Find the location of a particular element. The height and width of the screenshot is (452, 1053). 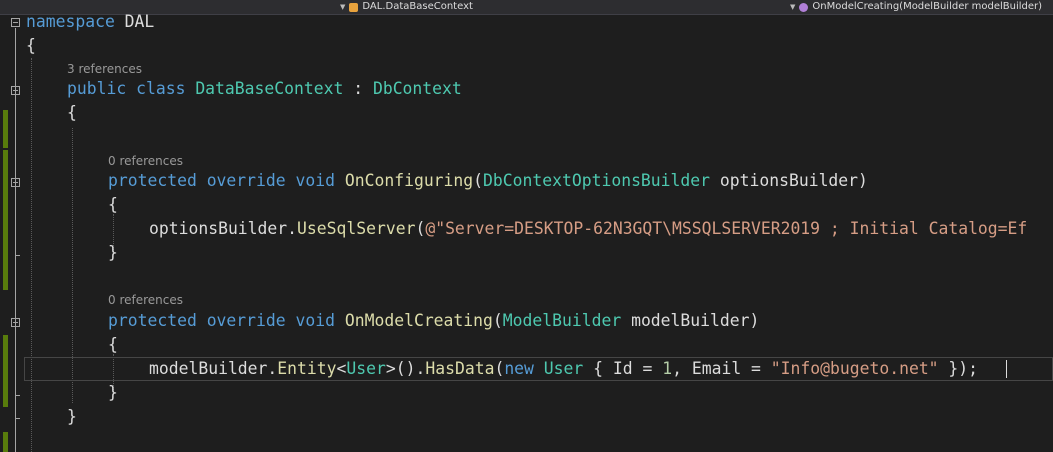

codelens-configuring-references: 0 references is located at coordinates (145, 161).